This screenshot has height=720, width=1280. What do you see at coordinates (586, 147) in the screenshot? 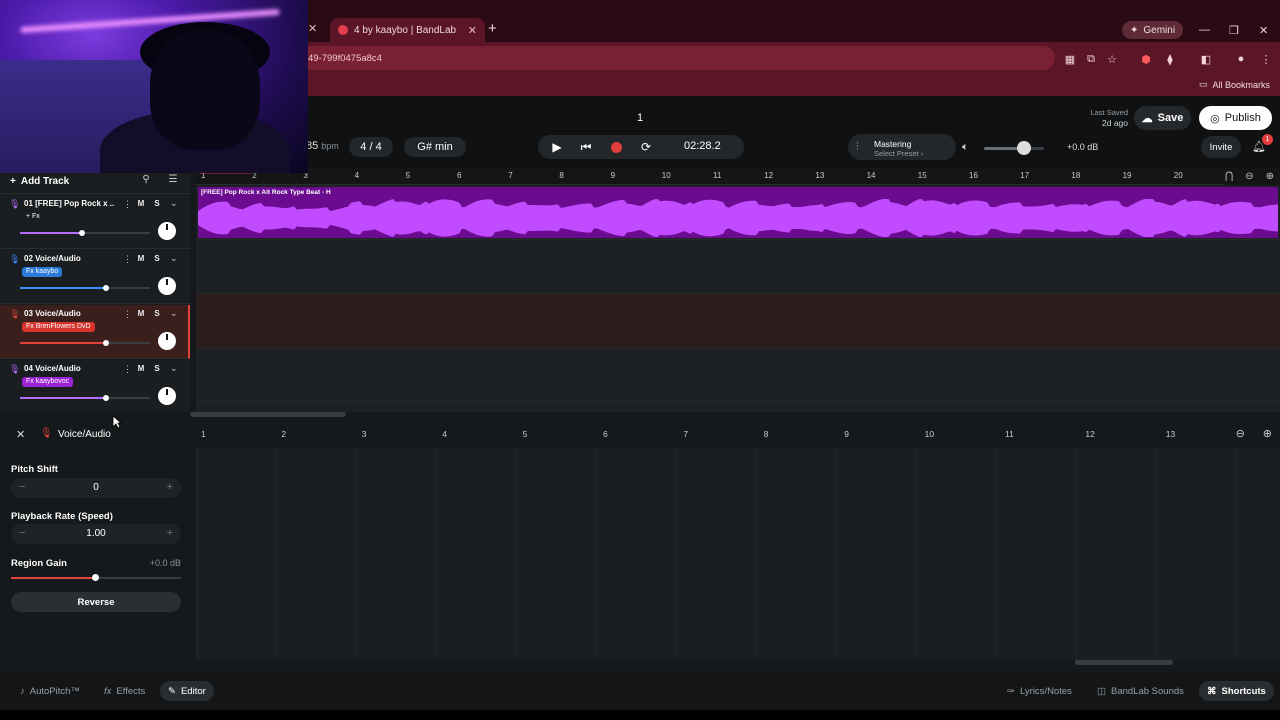
I see `skip-to-start-icon: ⏮` at bounding box center [586, 147].